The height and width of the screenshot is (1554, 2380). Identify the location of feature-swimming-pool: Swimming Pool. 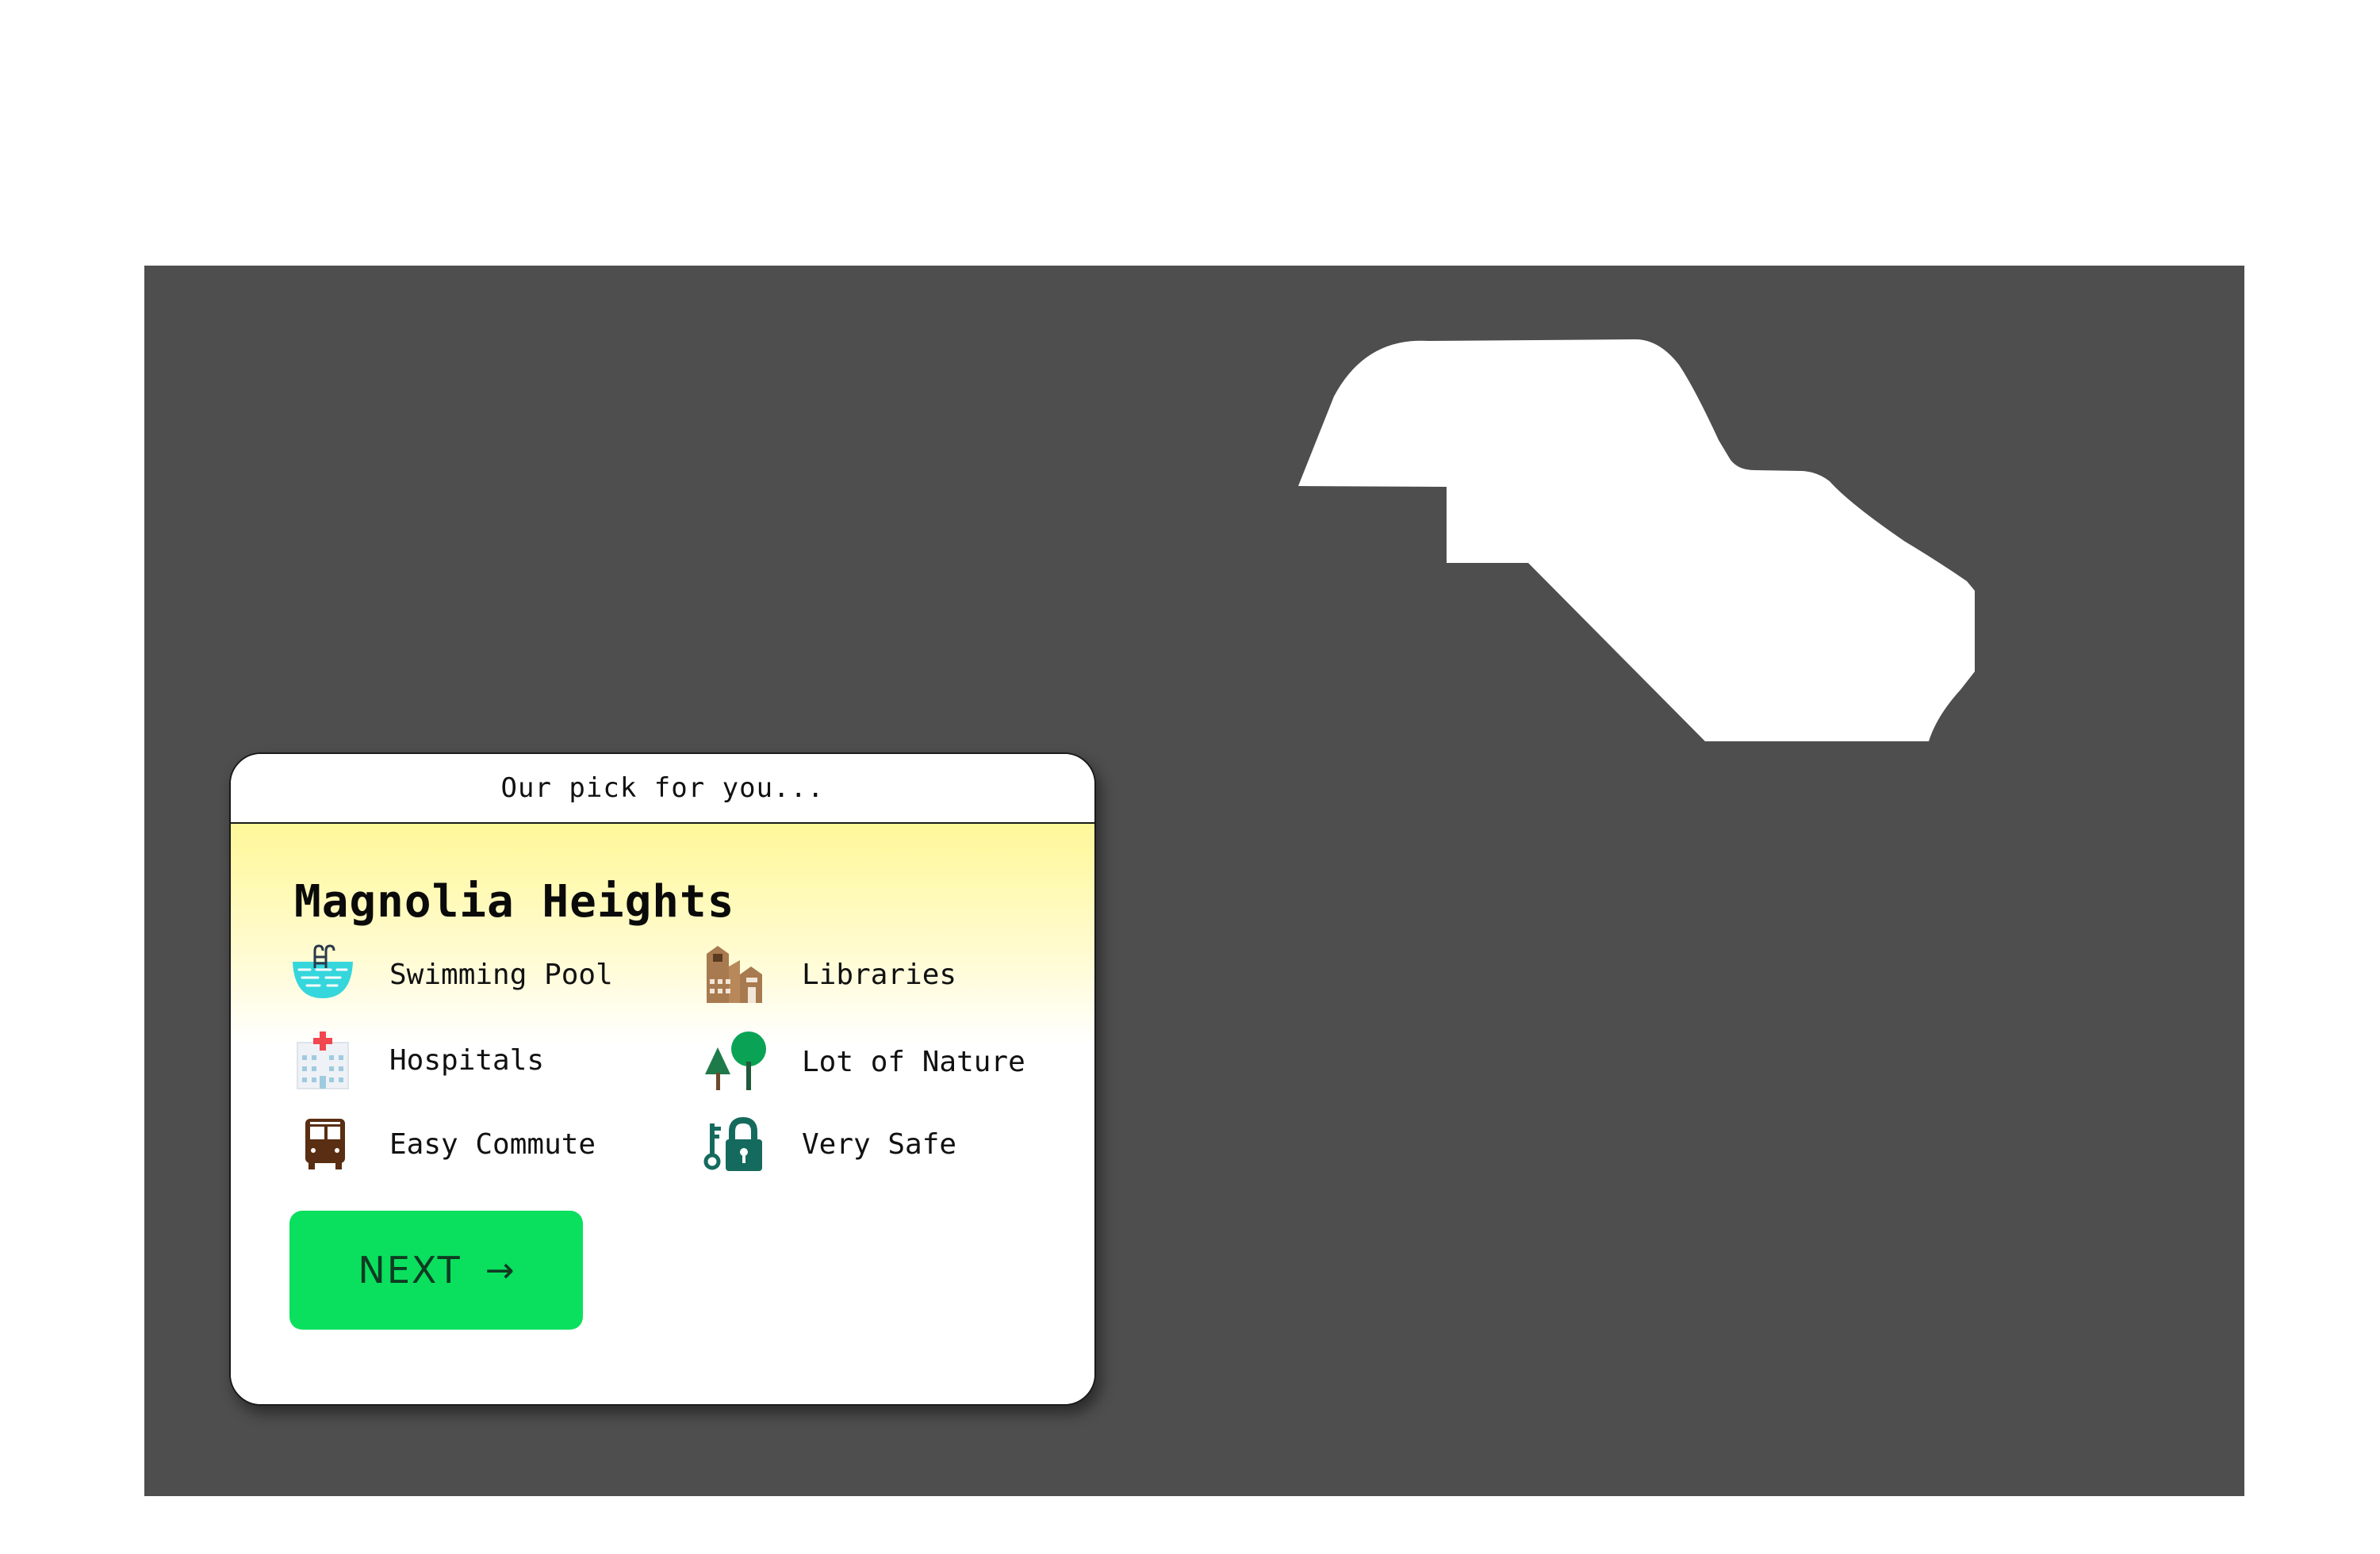
(452, 974).